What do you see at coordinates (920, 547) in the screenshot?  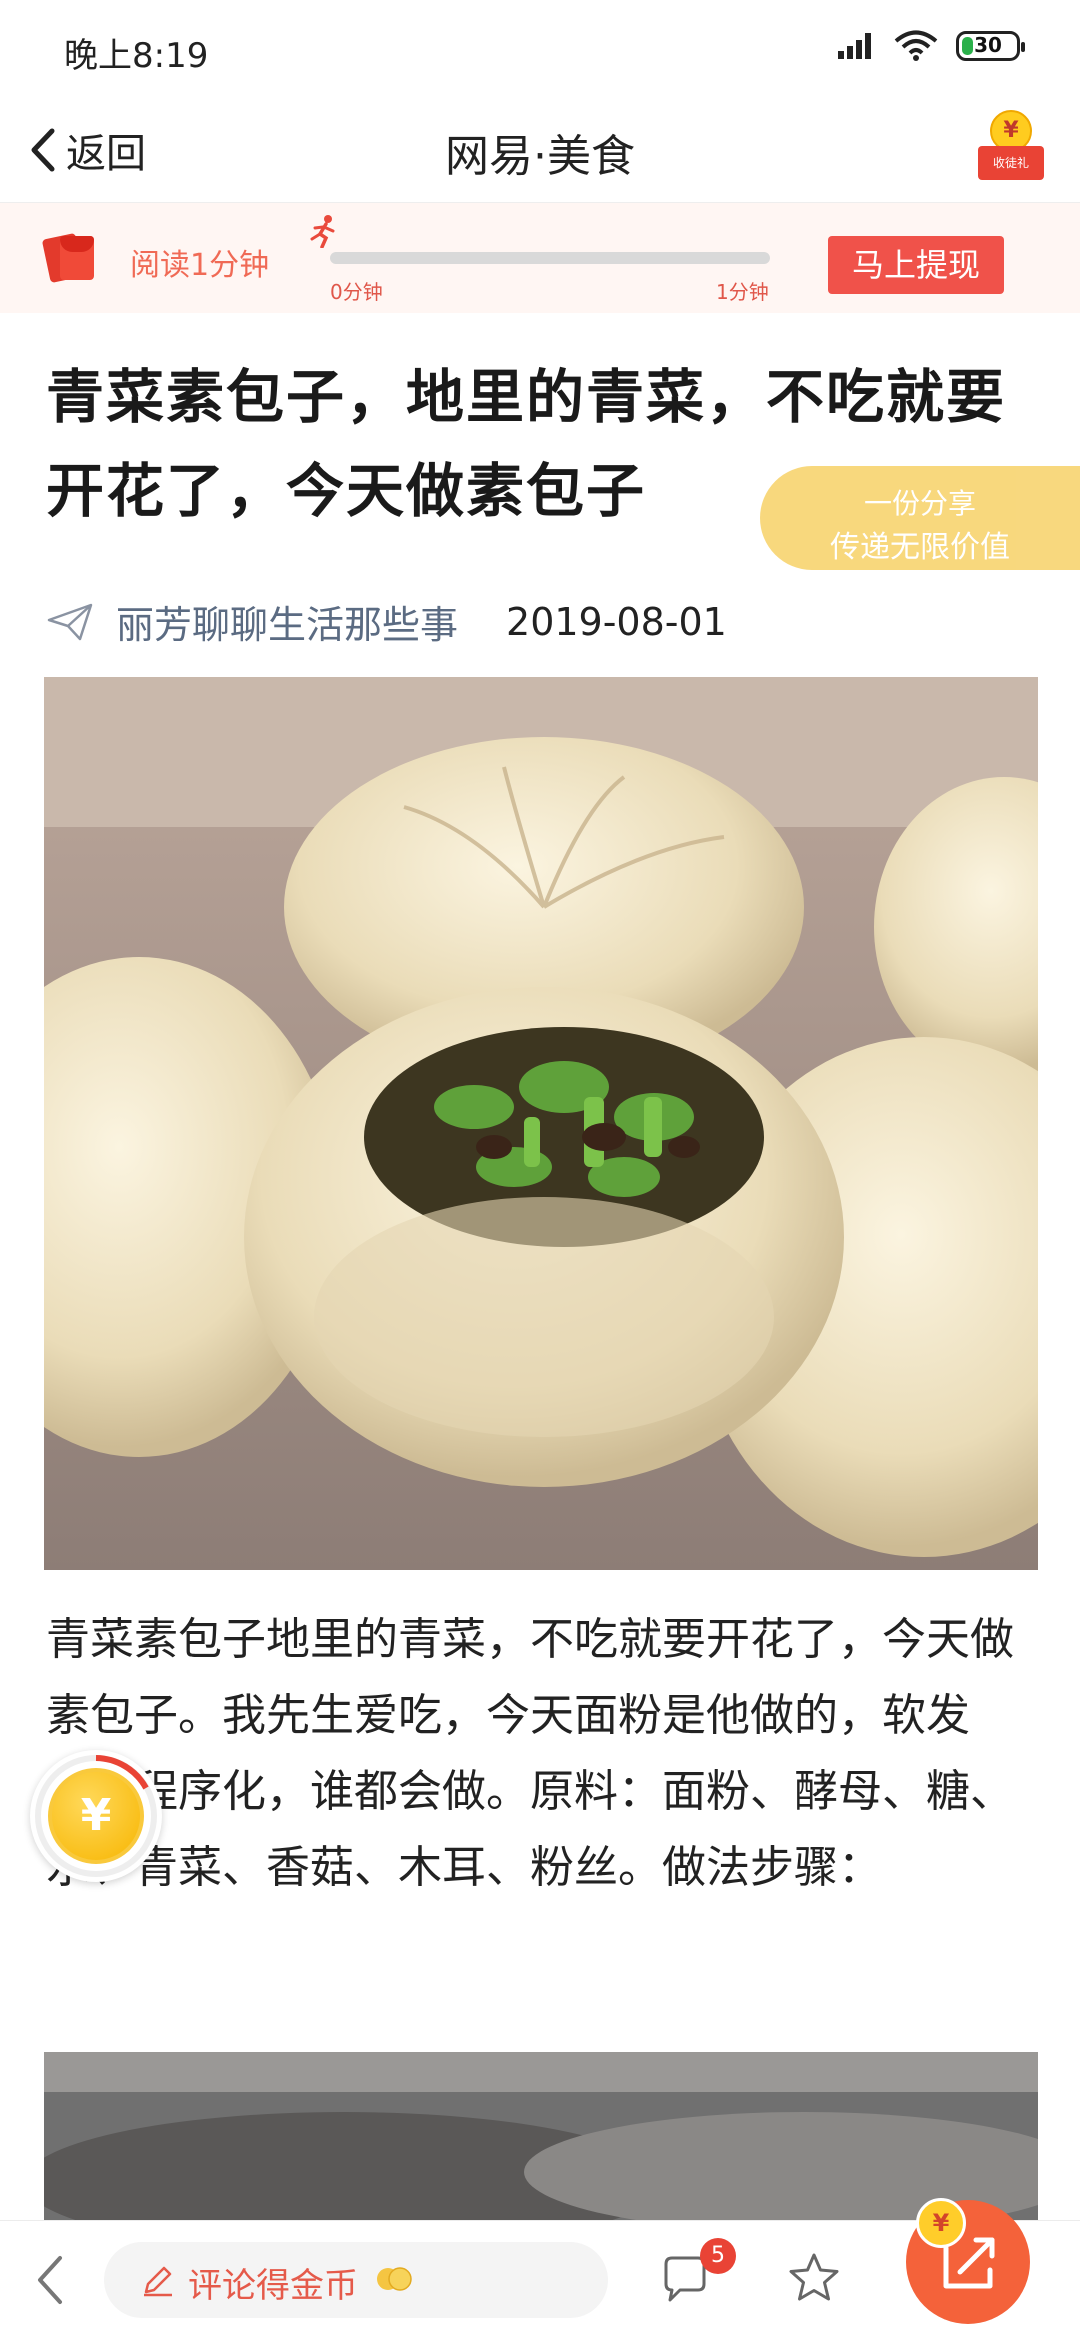 I see `share-promo-line2: 传递无限价值` at bounding box center [920, 547].